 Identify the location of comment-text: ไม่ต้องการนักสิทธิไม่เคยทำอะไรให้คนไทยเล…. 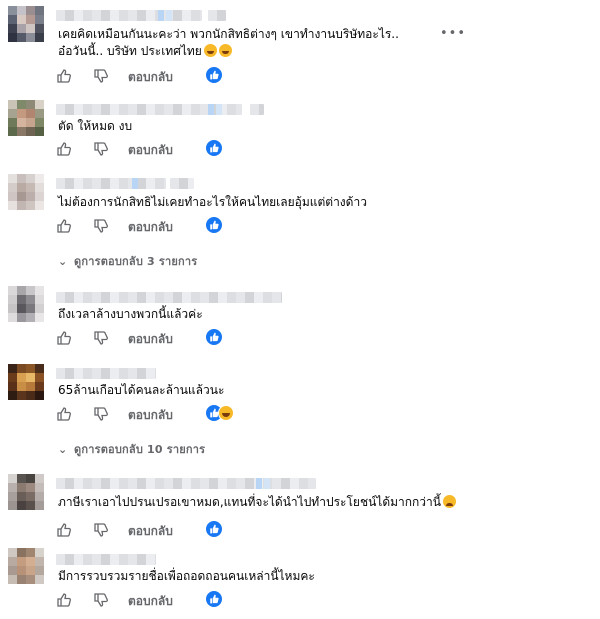
(212, 202).